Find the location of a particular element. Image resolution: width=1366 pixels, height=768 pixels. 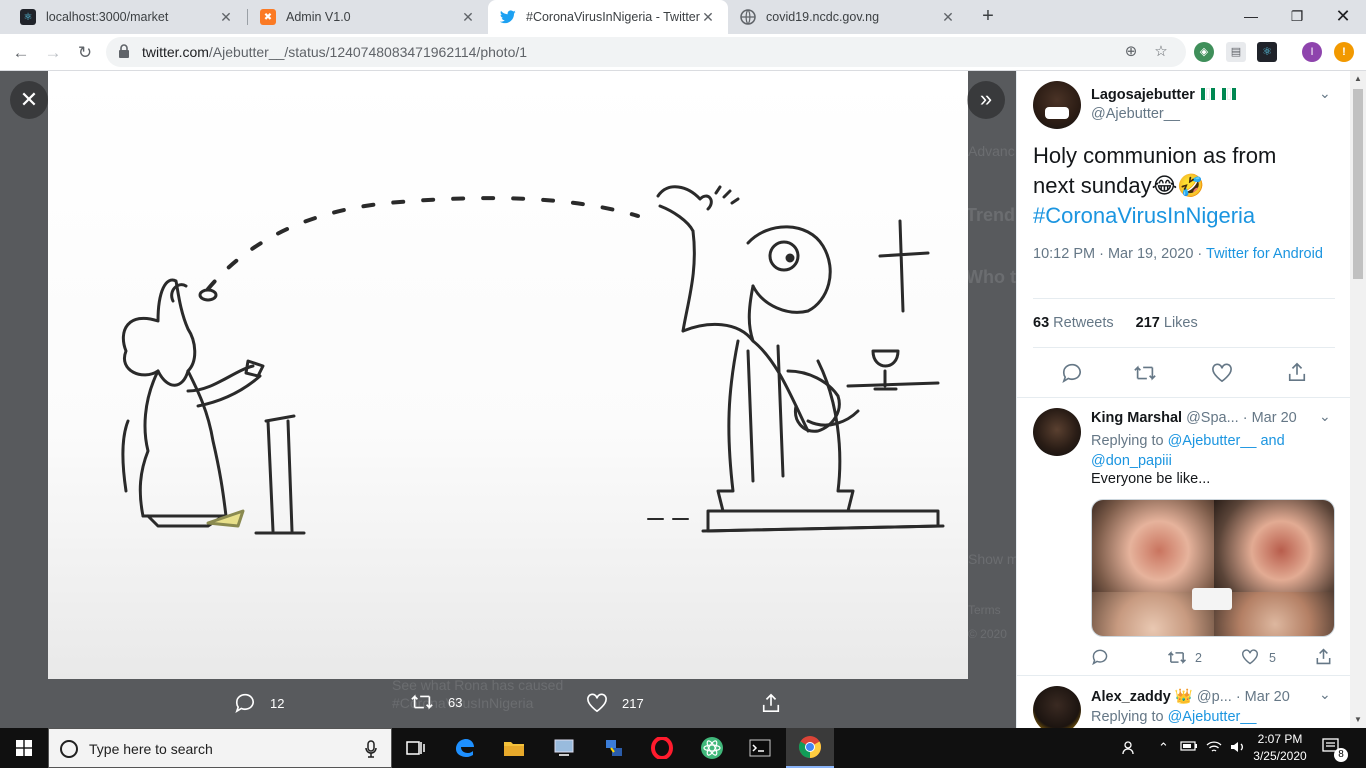

reply-media-image is located at coordinates (1213, 568).